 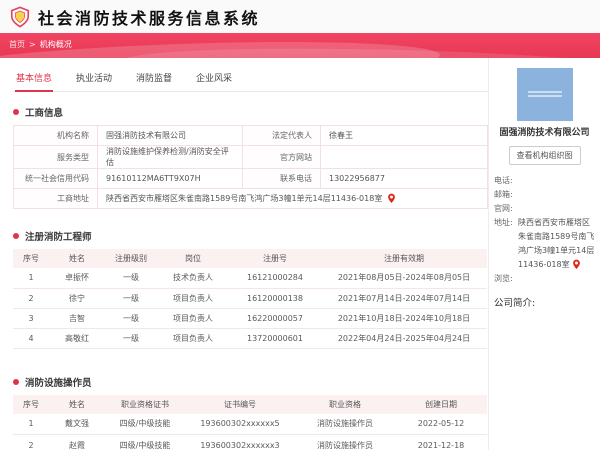 What do you see at coordinates (404, 298) in the screenshot?
I see `cell: 2021年07月14日-2024年07月14日` at bounding box center [404, 298].